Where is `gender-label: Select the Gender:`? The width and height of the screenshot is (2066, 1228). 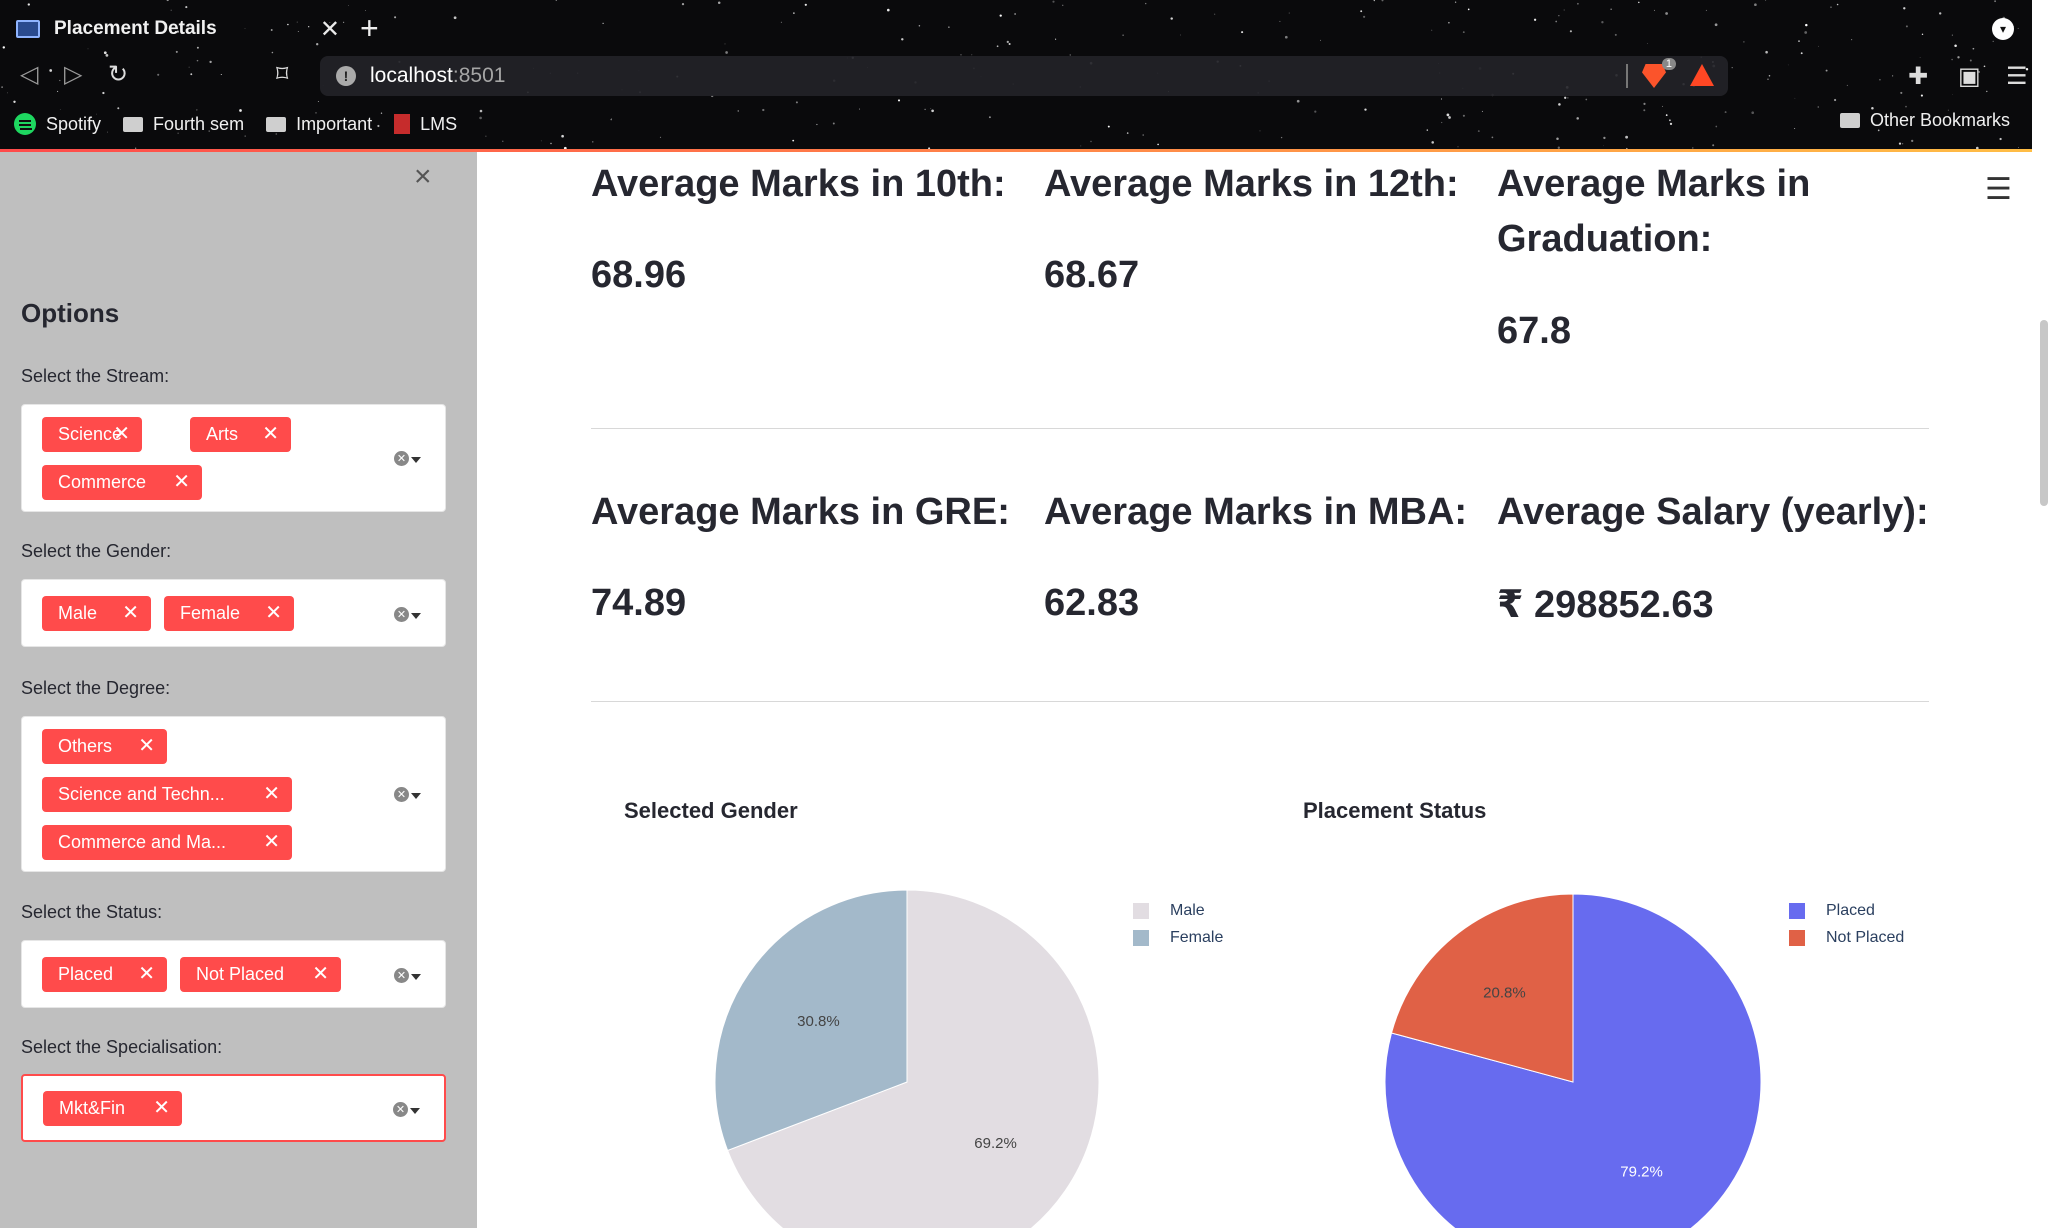 gender-label: Select the Gender: is located at coordinates (96, 551).